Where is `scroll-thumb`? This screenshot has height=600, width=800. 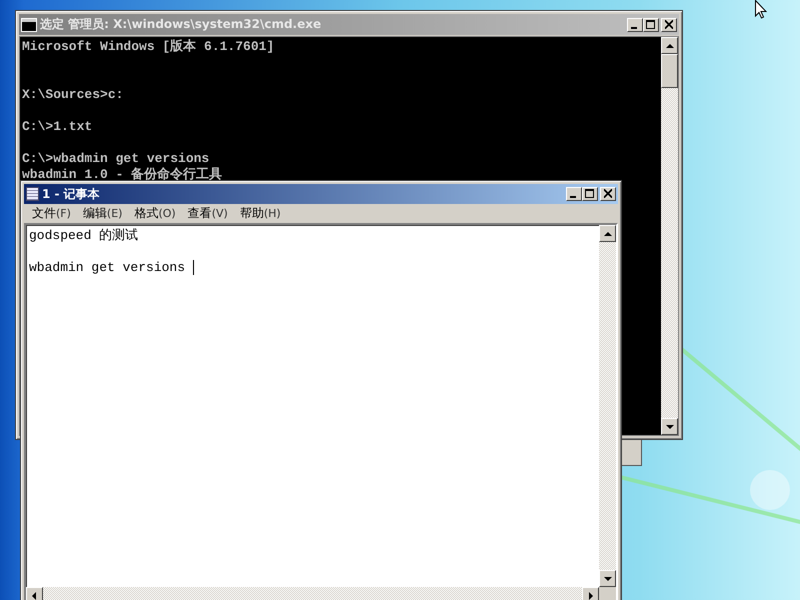 scroll-thumb is located at coordinates (669, 71).